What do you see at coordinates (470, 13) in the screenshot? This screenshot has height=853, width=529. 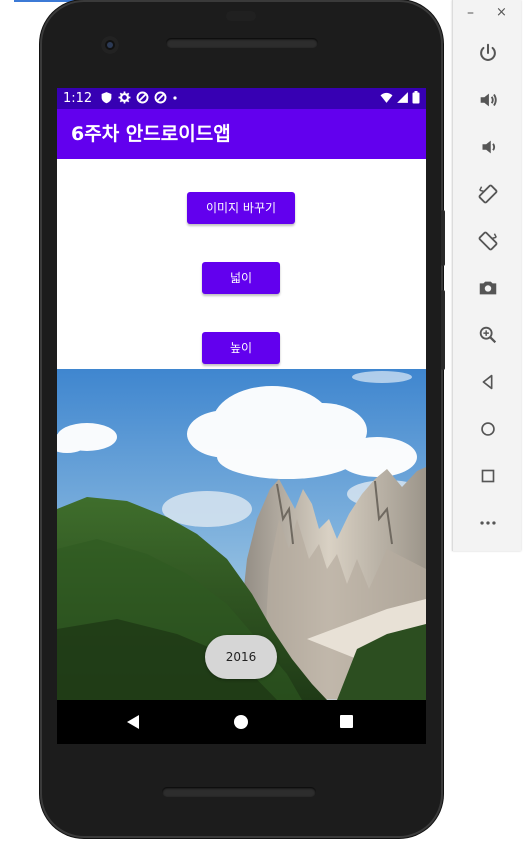 I see `minimize-button: –` at bounding box center [470, 13].